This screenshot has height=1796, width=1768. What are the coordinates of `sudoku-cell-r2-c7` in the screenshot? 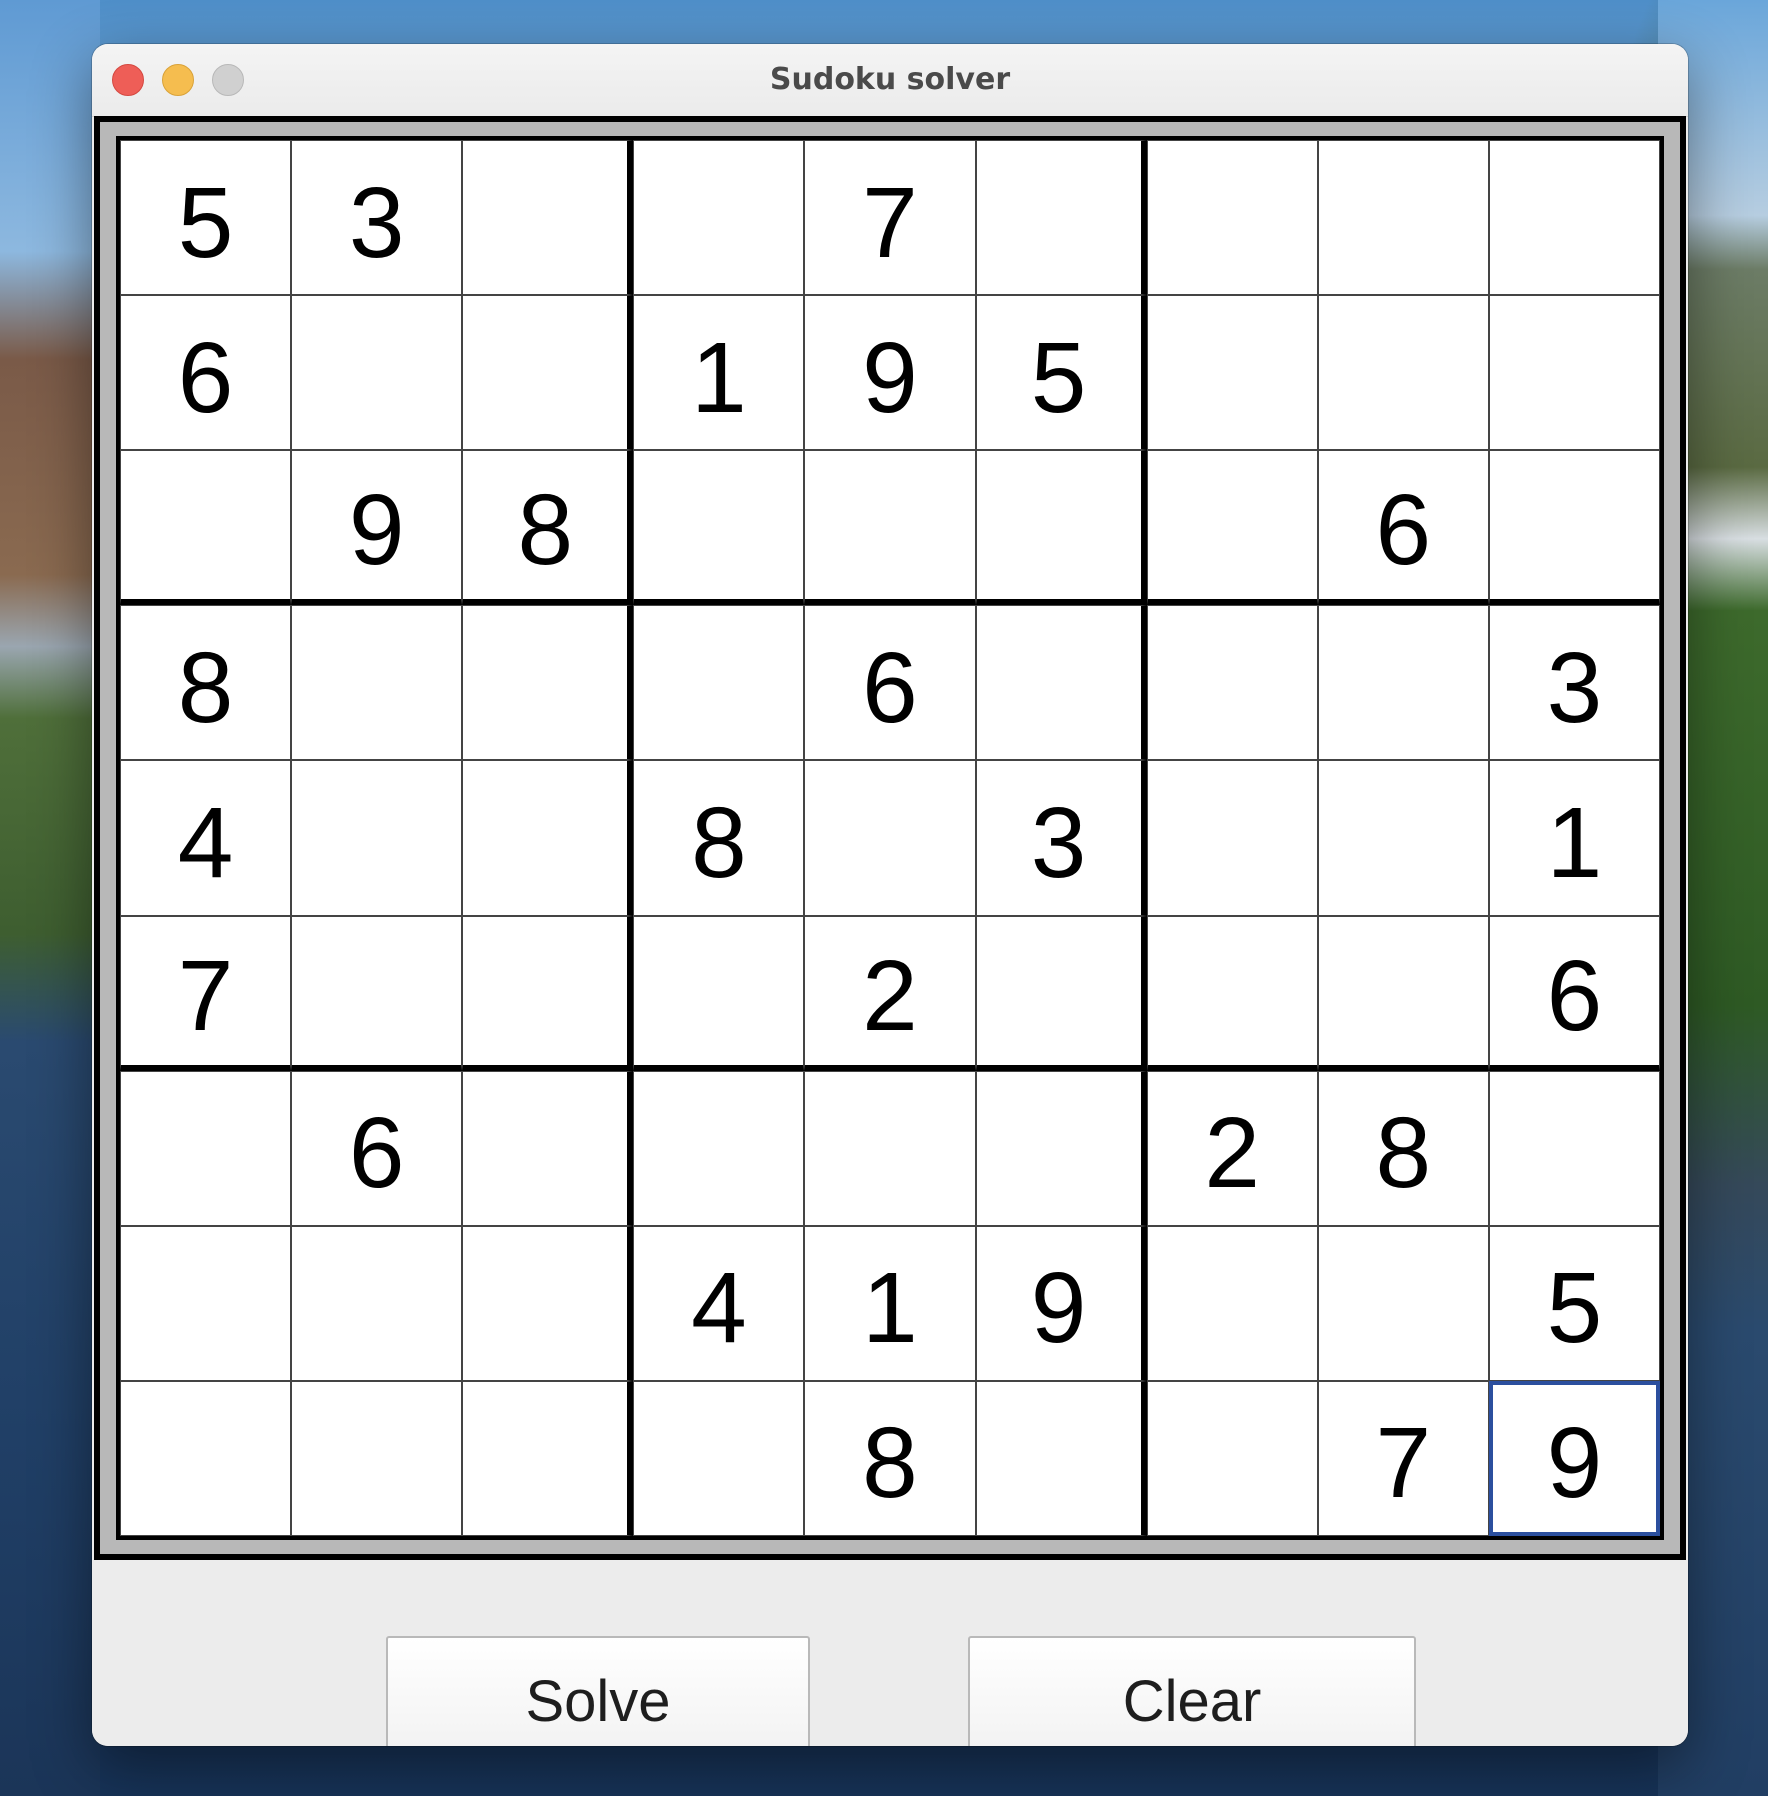 It's located at (1232, 373).